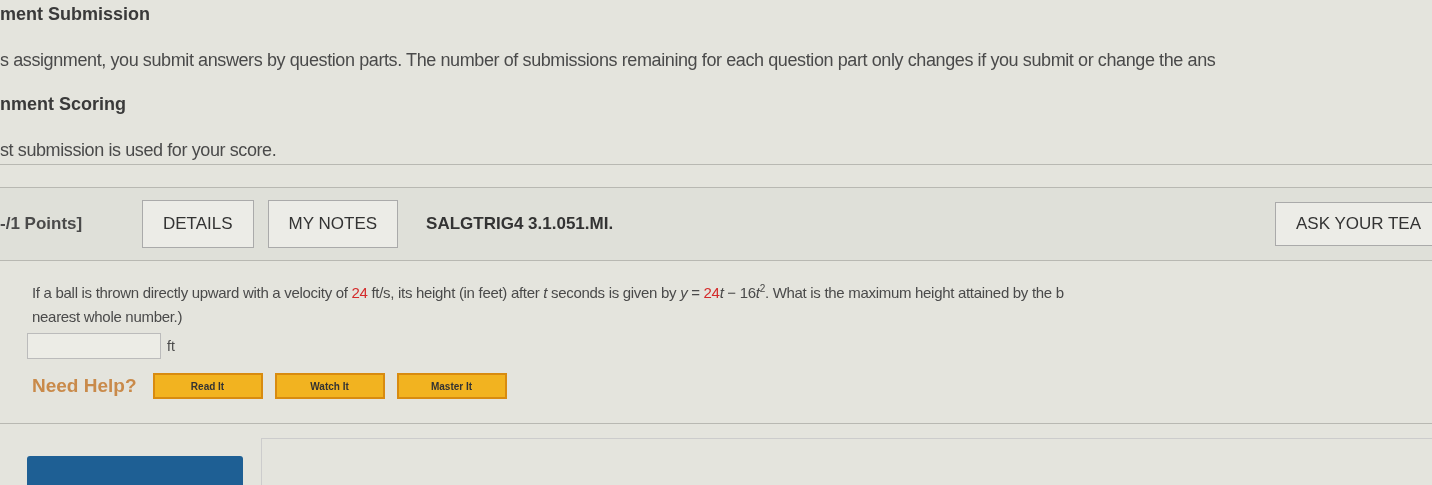 The image size is (1432, 485). I want to click on ask-teacher-button: ASK YOUR TEA, so click(1353, 224).